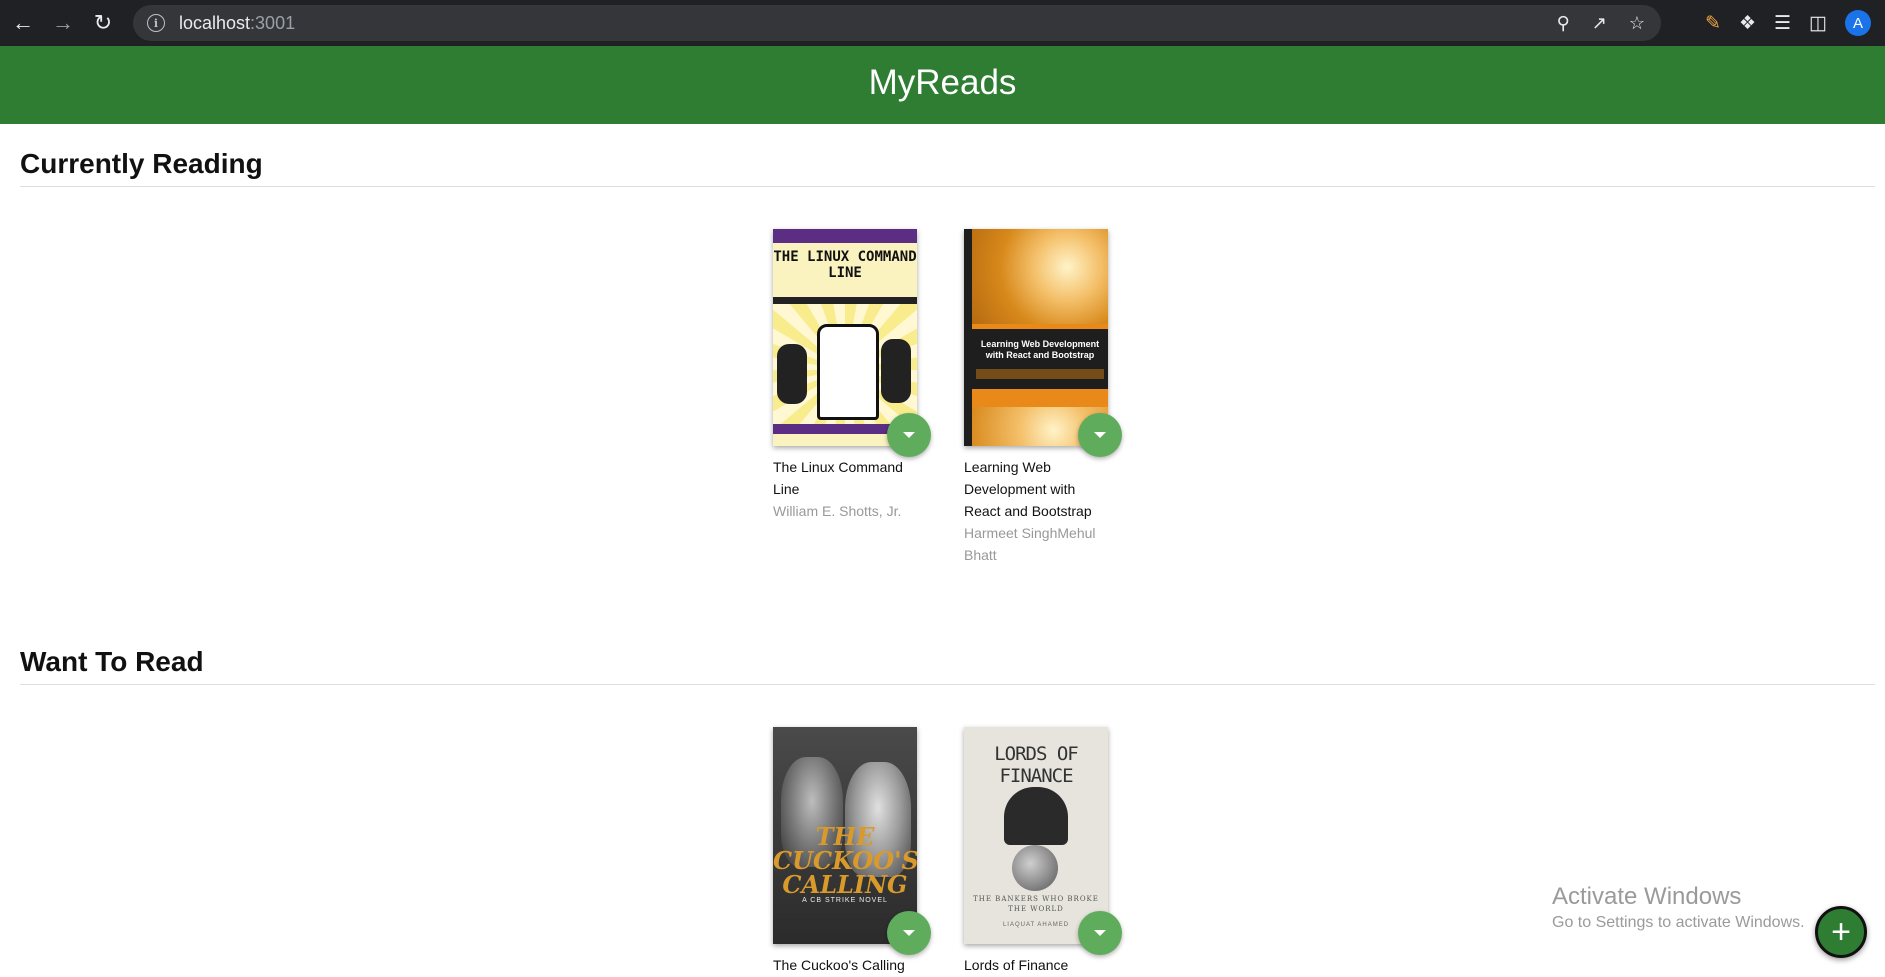  Describe the element at coordinates (845, 337) in the screenshot. I see `book-cover: THE LINUX COMMAND LINE` at that location.